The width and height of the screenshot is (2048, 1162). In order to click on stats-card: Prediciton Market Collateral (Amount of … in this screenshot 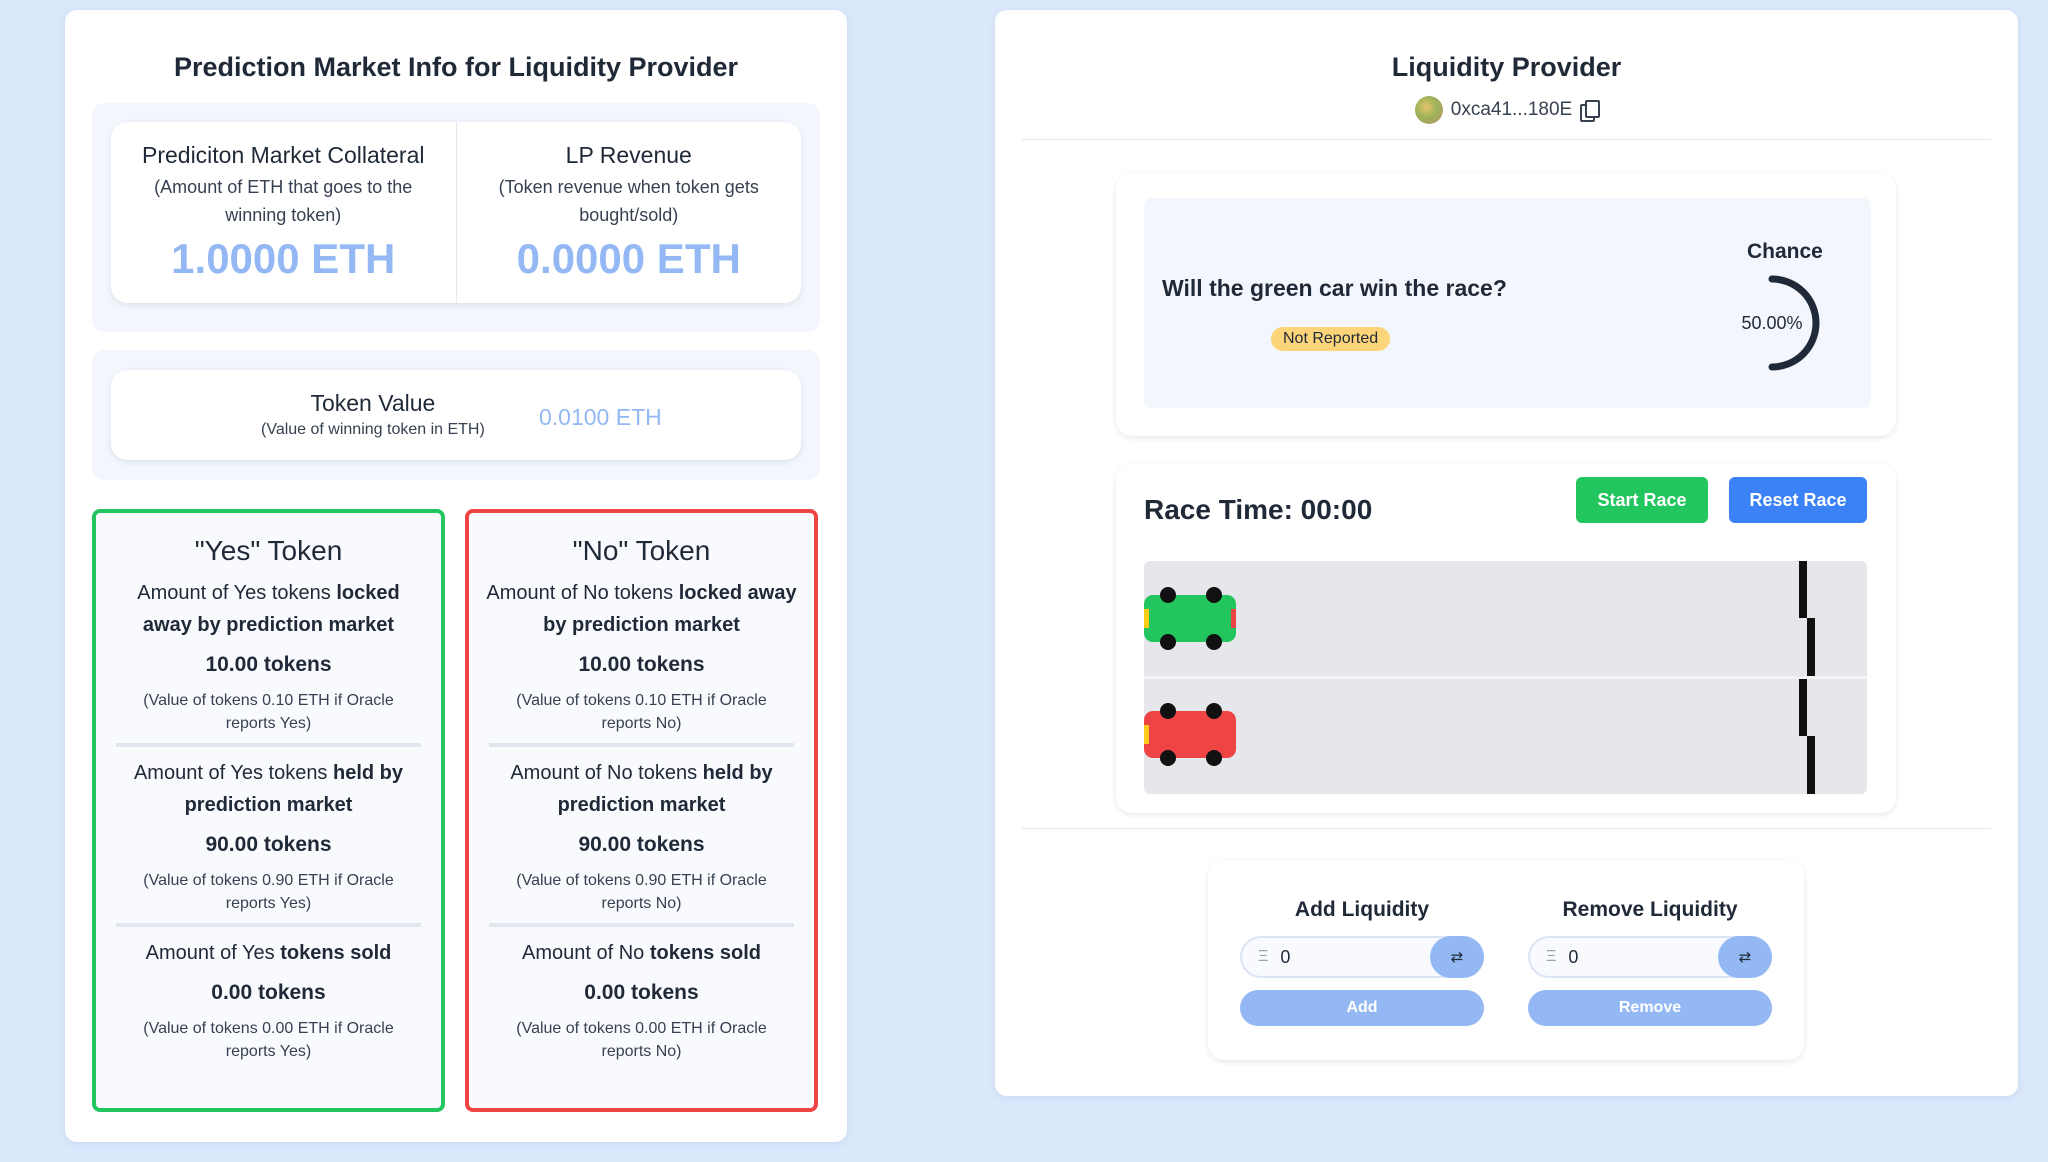, I will do `click(456, 212)`.